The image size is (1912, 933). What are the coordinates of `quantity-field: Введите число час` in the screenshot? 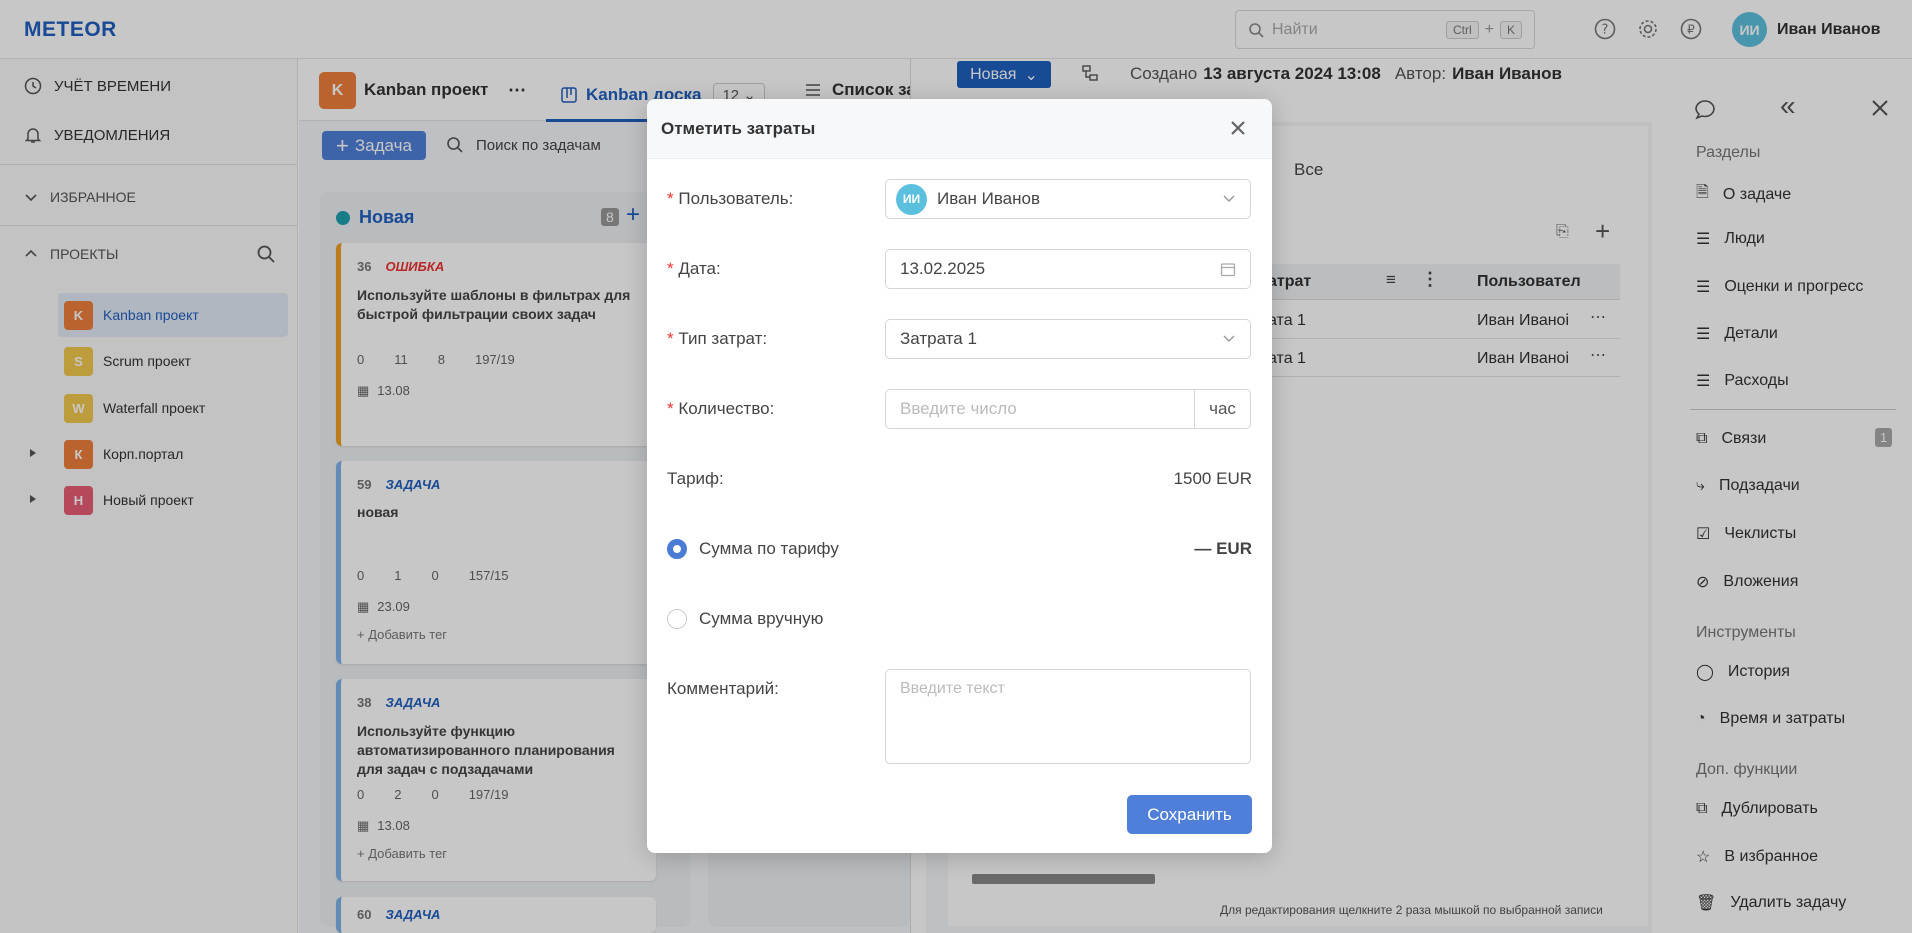 It's located at (1068, 409).